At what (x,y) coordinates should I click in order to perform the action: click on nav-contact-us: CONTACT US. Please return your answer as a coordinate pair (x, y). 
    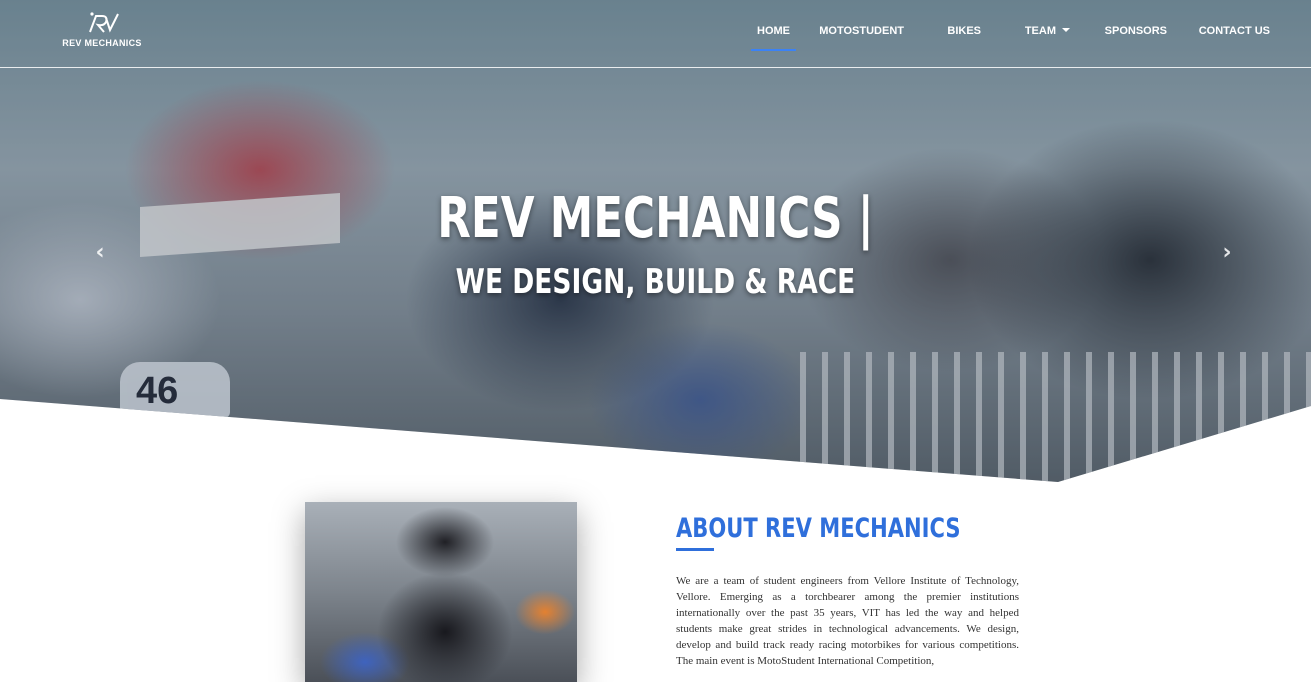
    Looking at the image, I should click on (1234, 31).